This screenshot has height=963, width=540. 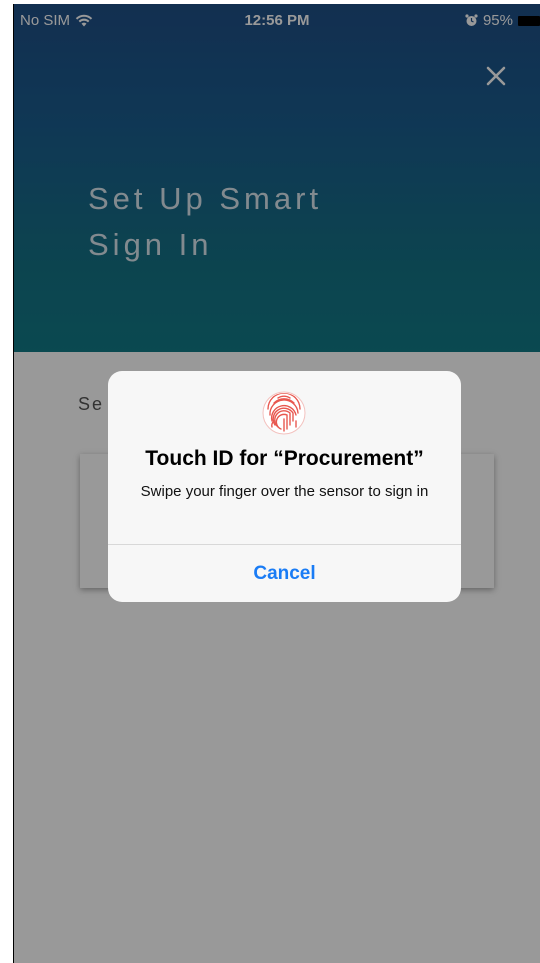 I want to click on alert-title: Touch ID for “Procurement”, so click(x=284, y=458).